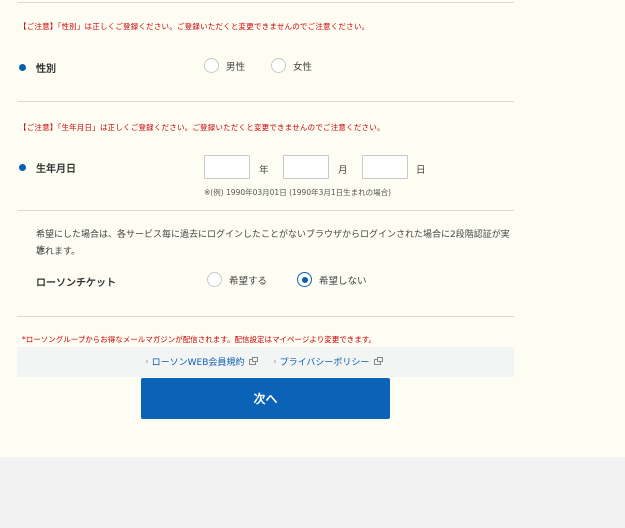 This screenshot has height=528, width=625. What do you see at coordinates (278, 65) in the screenshot?
I see `radio-female` at bounding box center [278, 65].